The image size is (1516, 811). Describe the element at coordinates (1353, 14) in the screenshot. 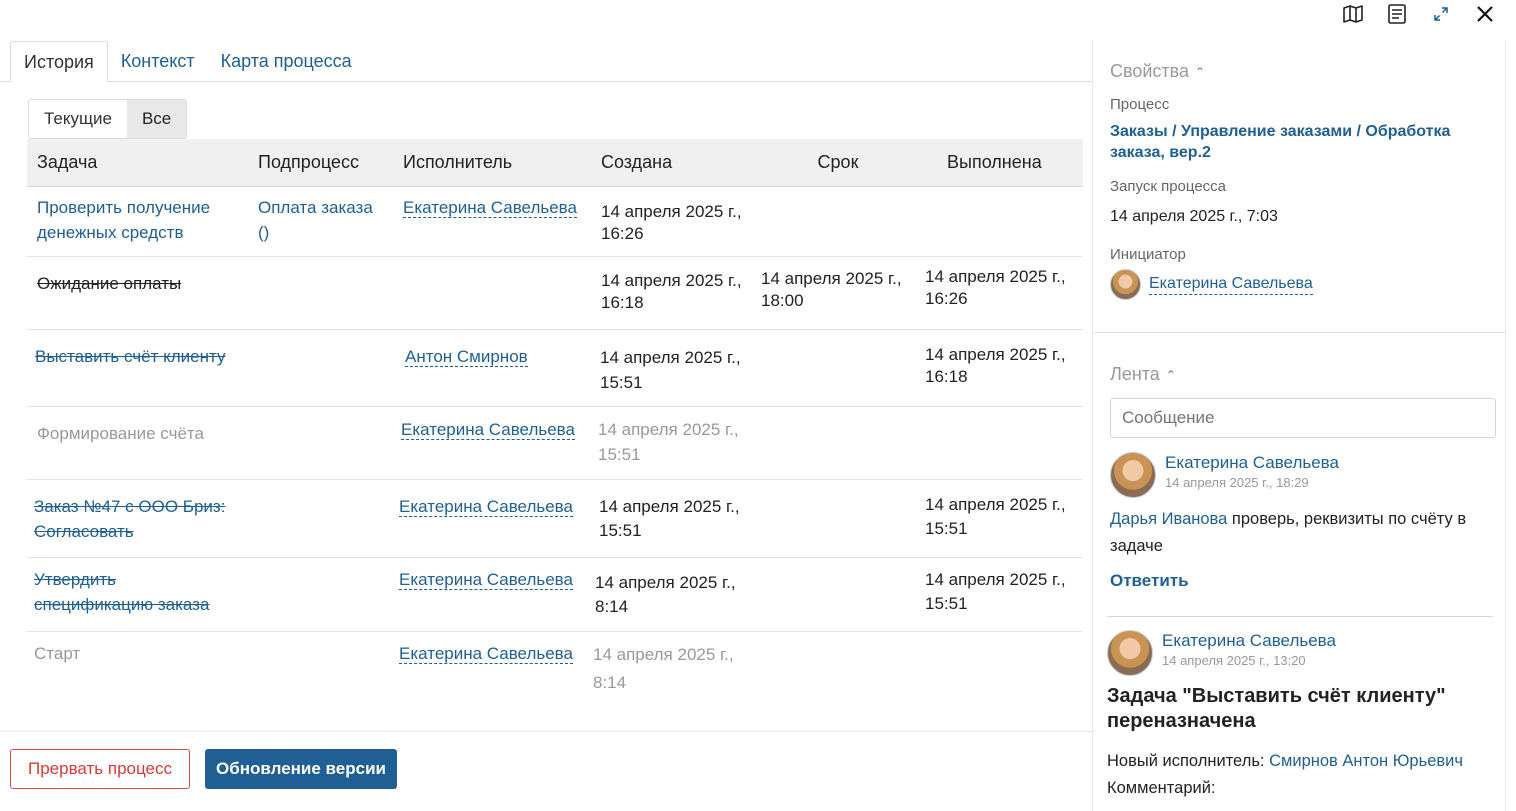

I see `map-icon` at that location.